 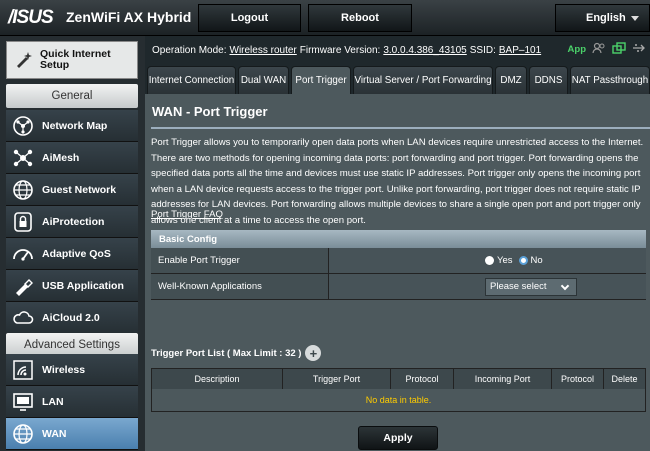 What do you see at coordinates (53, 401) in the screenshot?
I see `sidebar-item-label: LAN` at bounding box center [53, 401].